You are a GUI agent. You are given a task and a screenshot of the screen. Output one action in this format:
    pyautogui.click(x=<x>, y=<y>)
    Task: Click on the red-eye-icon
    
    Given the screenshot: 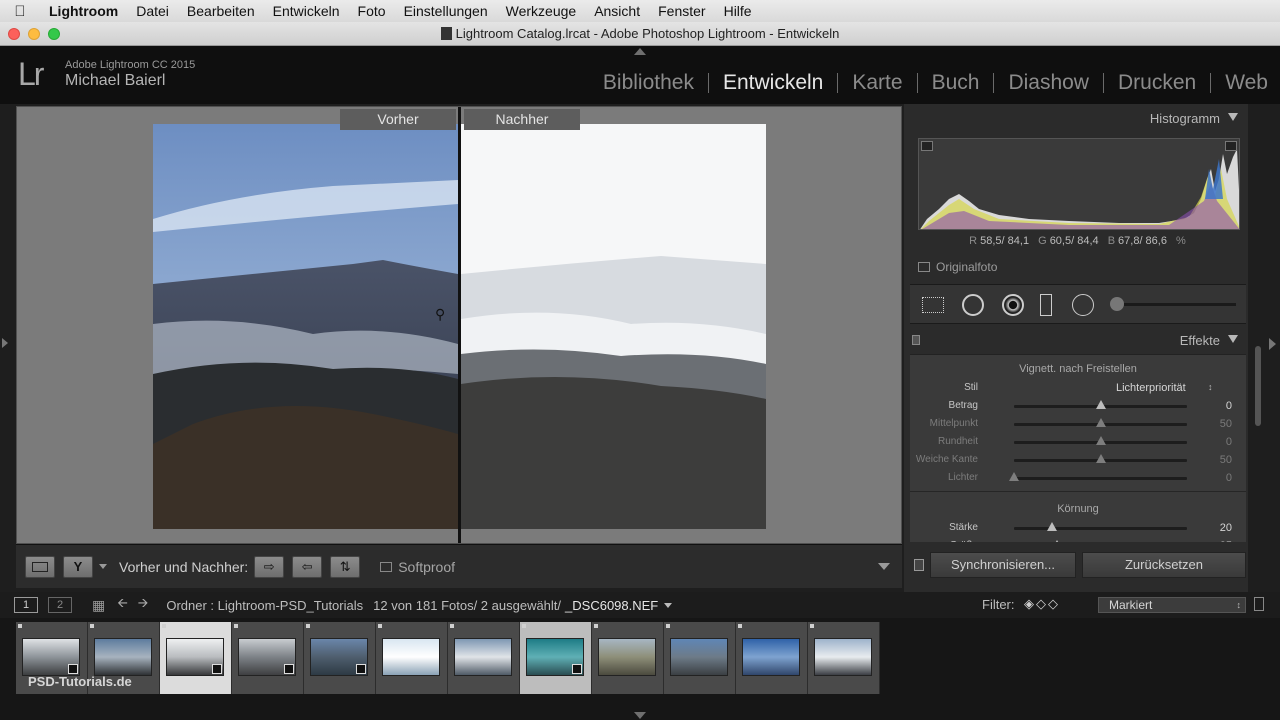 What is the action you would take?
    pyautogui.click(x=1013, y=305)
    